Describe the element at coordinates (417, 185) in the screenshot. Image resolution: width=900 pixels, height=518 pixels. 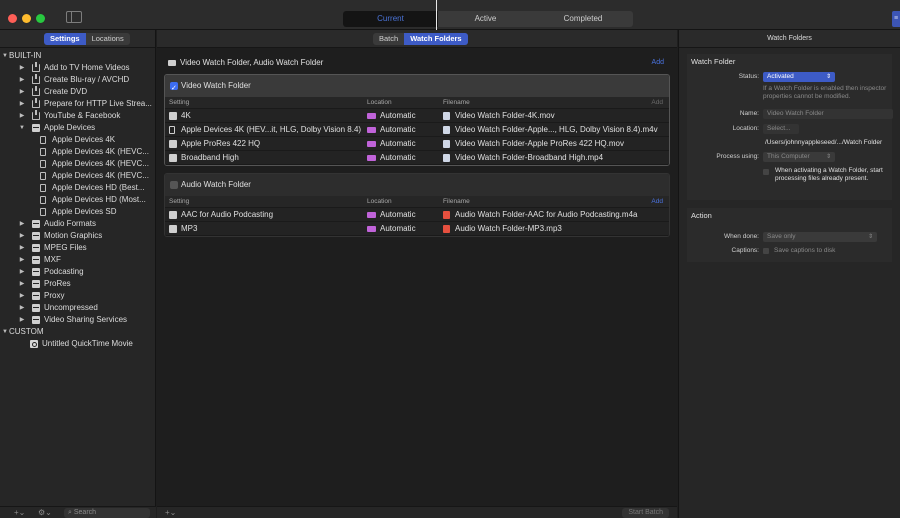
I see `audio-watch-folder-header: Audio Watch Folder` at that location.